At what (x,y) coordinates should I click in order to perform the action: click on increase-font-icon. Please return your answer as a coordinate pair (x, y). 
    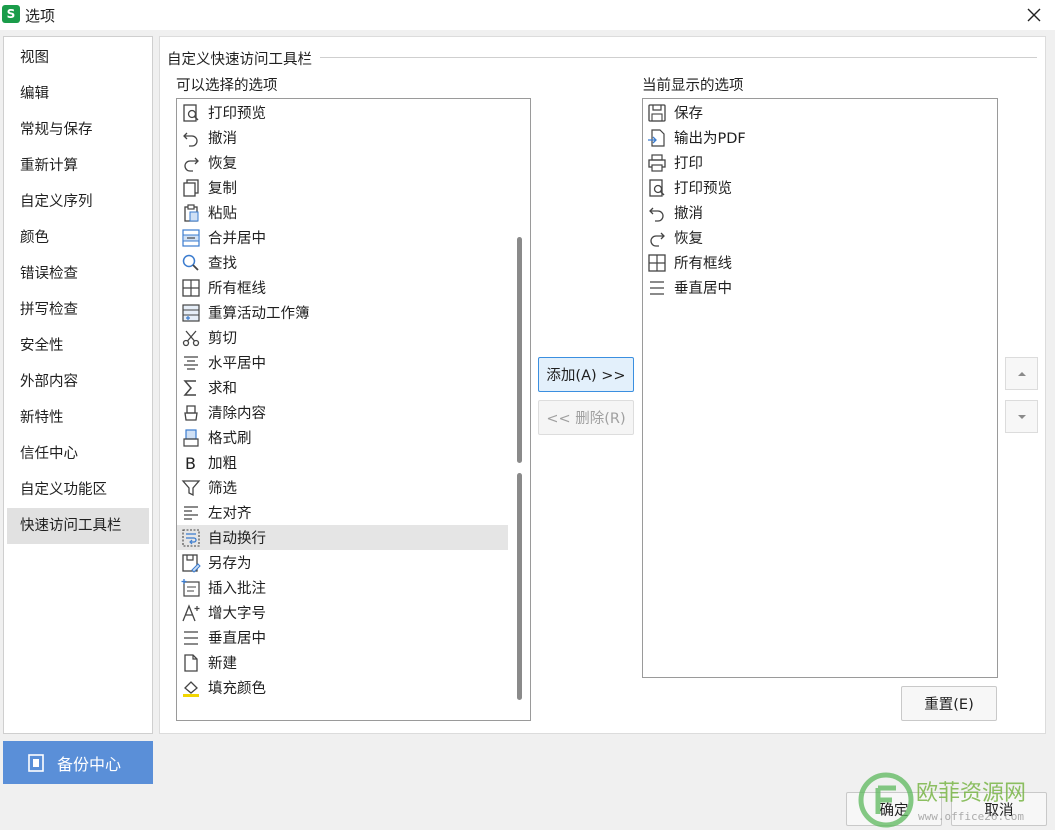
    Looking at the image, I should click on (191, 612).